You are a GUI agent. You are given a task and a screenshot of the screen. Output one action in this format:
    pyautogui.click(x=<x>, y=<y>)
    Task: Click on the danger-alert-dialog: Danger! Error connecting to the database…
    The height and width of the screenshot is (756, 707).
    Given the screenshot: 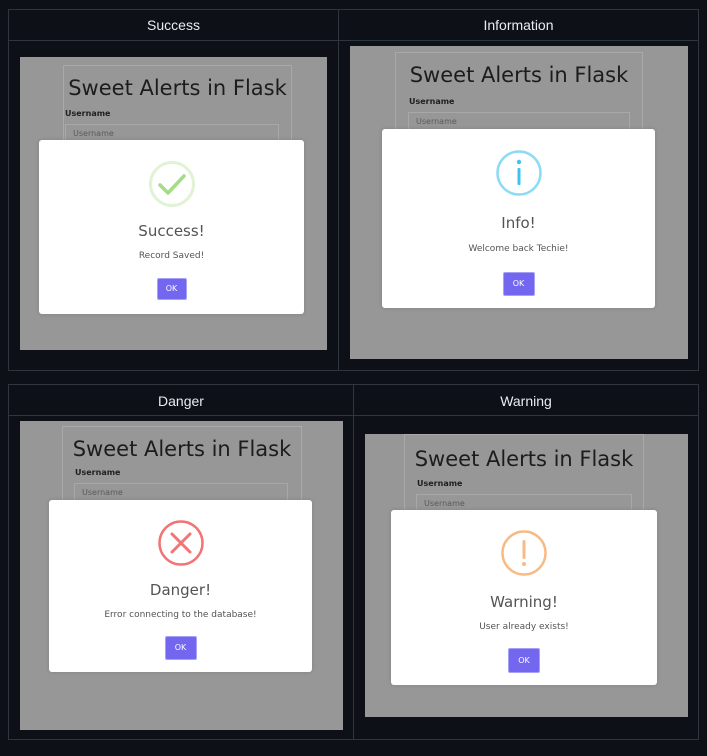 What is the action you would take?
    pyautogui.click(x=180, y=586)
    